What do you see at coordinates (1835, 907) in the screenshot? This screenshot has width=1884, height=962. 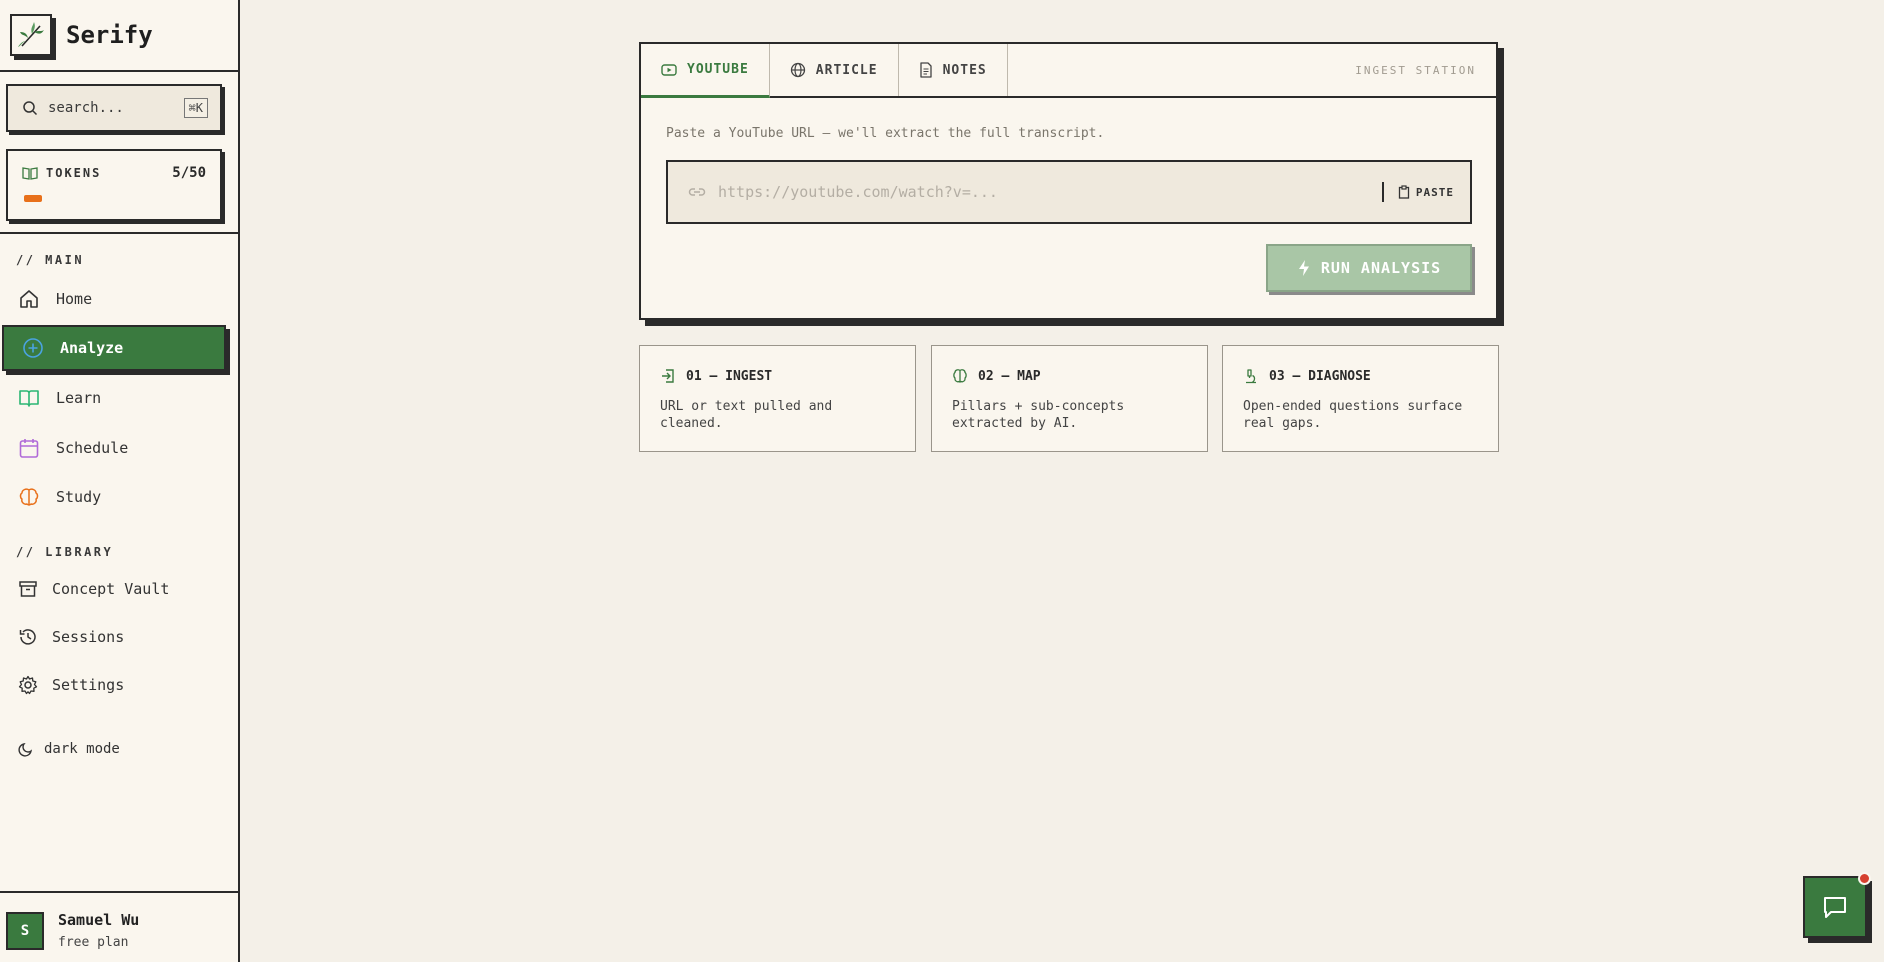 I see `chat-bubble-icon` at bounding box center [1835, 907].